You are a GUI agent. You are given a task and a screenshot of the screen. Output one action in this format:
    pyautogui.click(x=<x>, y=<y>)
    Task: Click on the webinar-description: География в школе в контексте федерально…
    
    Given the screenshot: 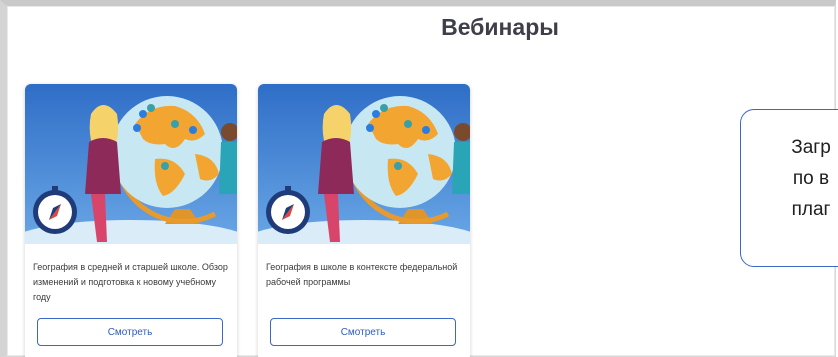 What is the action you would take?
    pyautogui.click(x=362, y=274)
    